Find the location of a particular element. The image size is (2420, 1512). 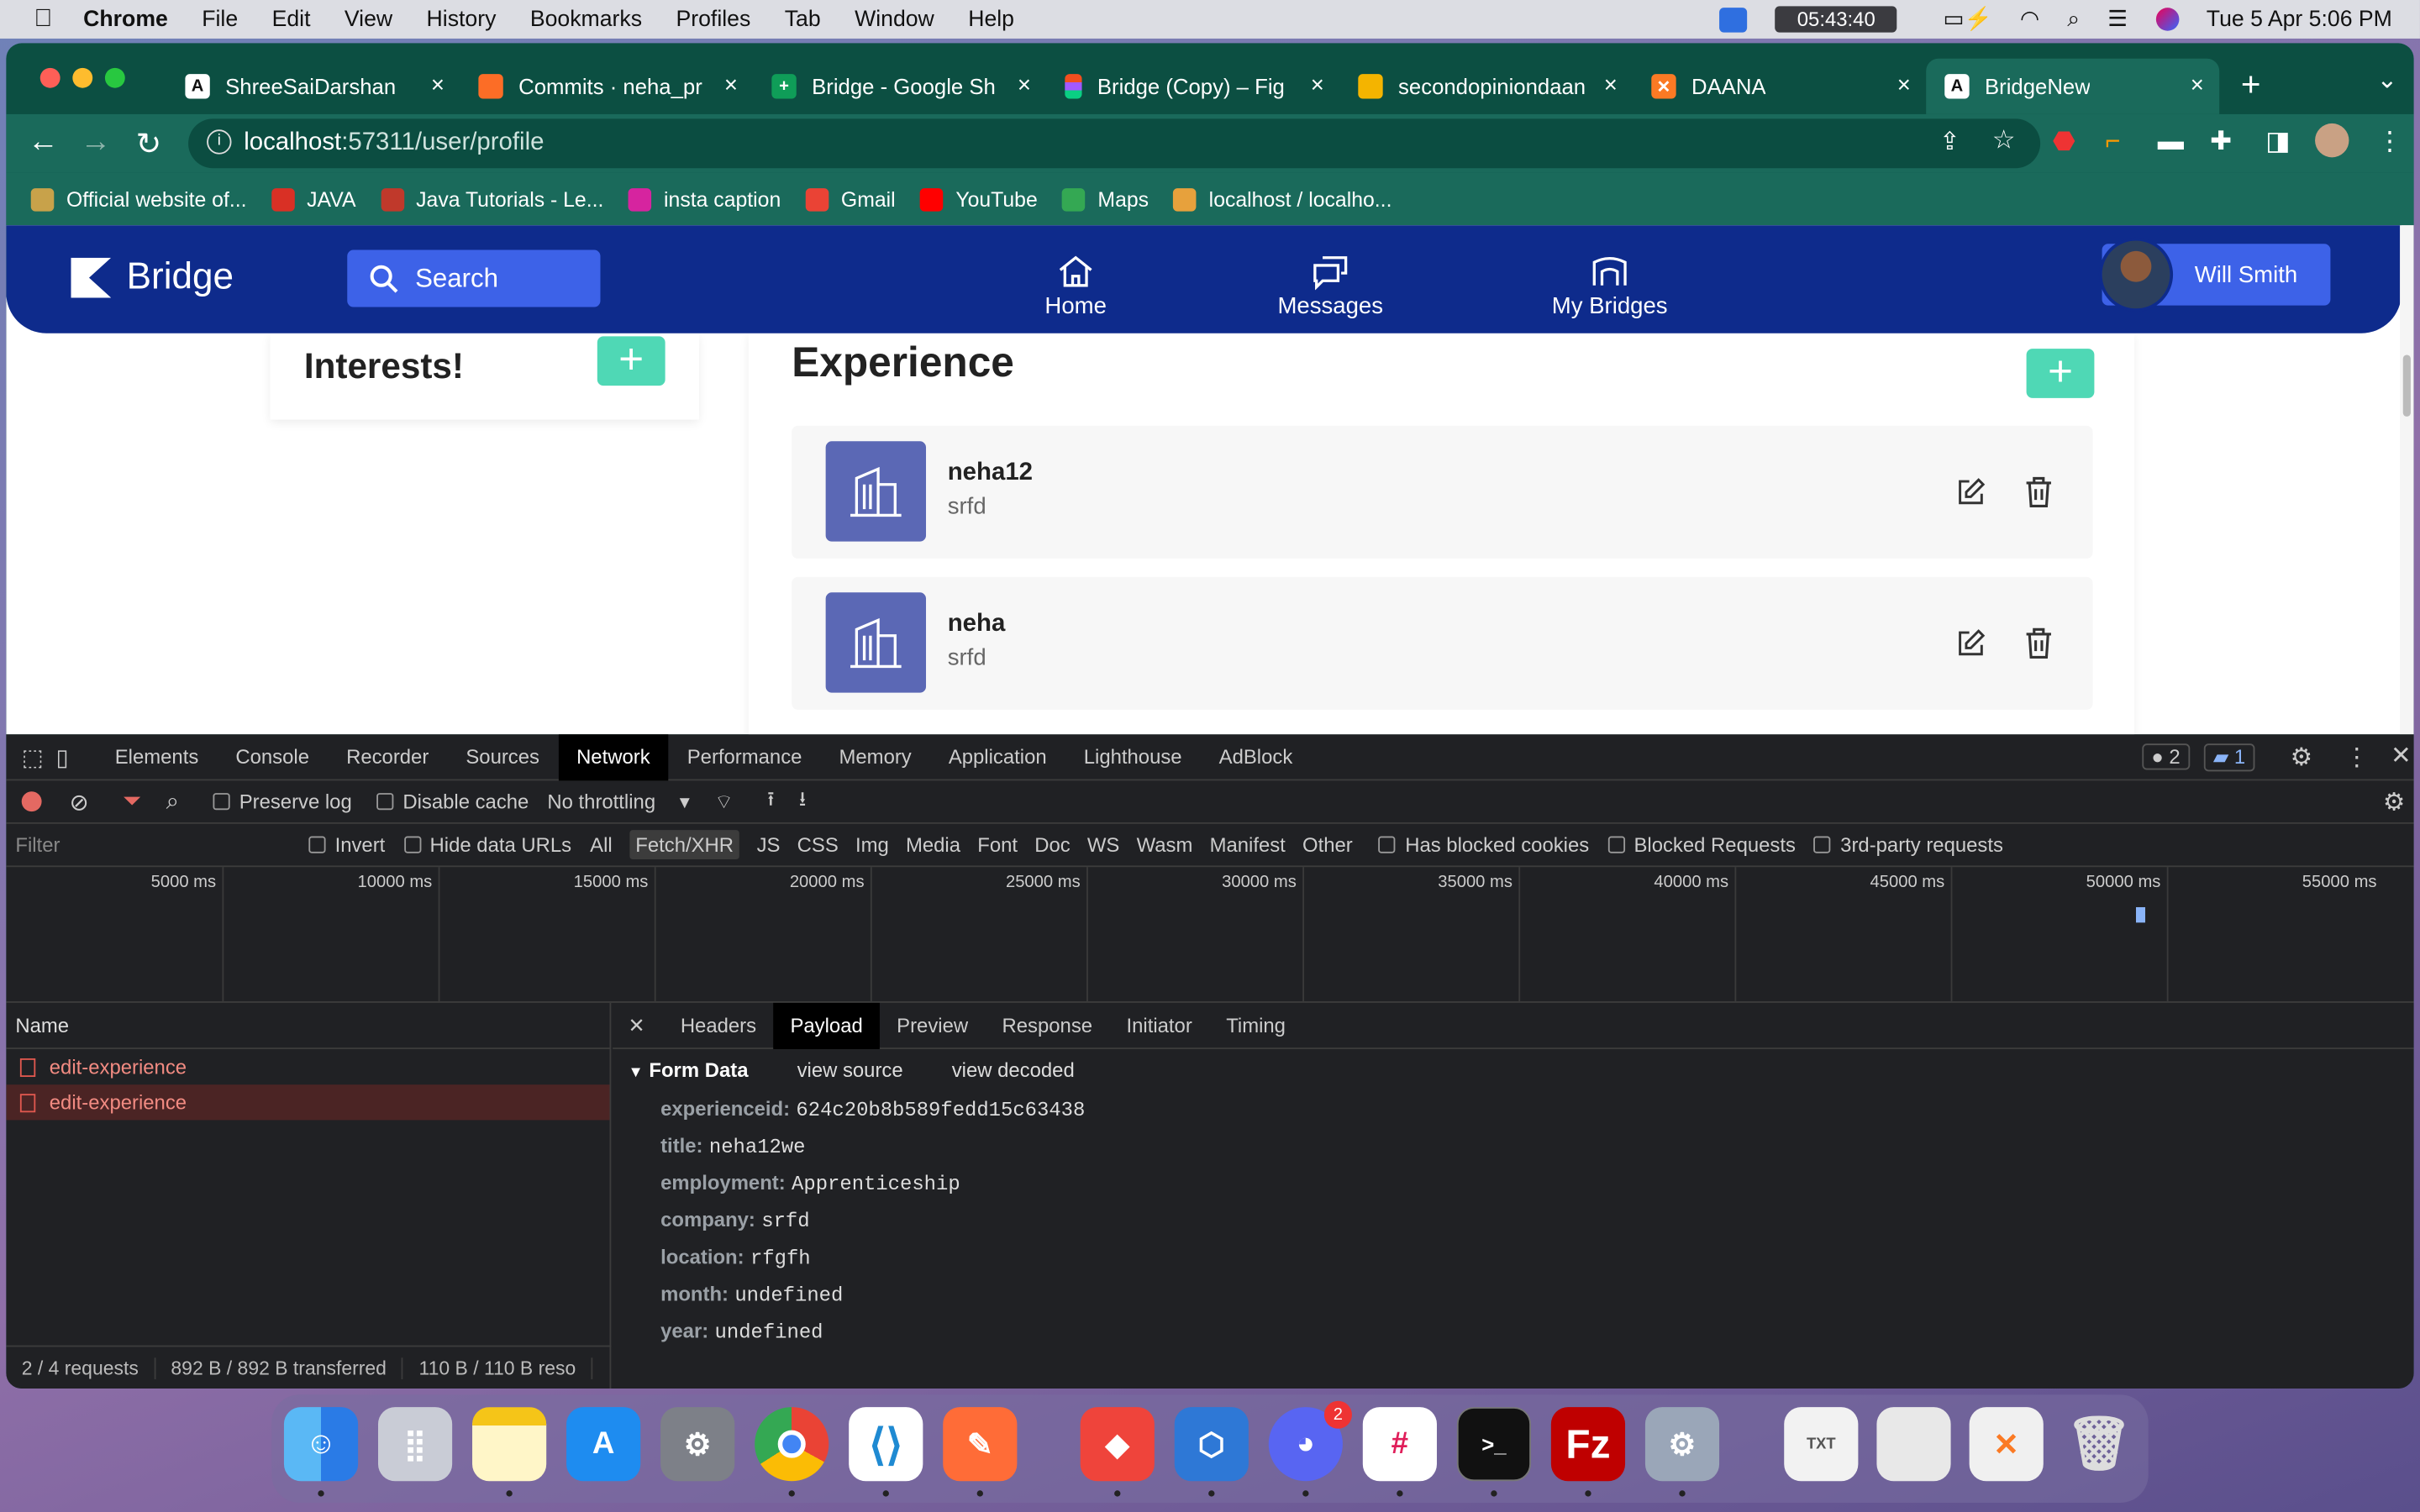

menu-profiles: Profiles is located at coordinates (713, 19).